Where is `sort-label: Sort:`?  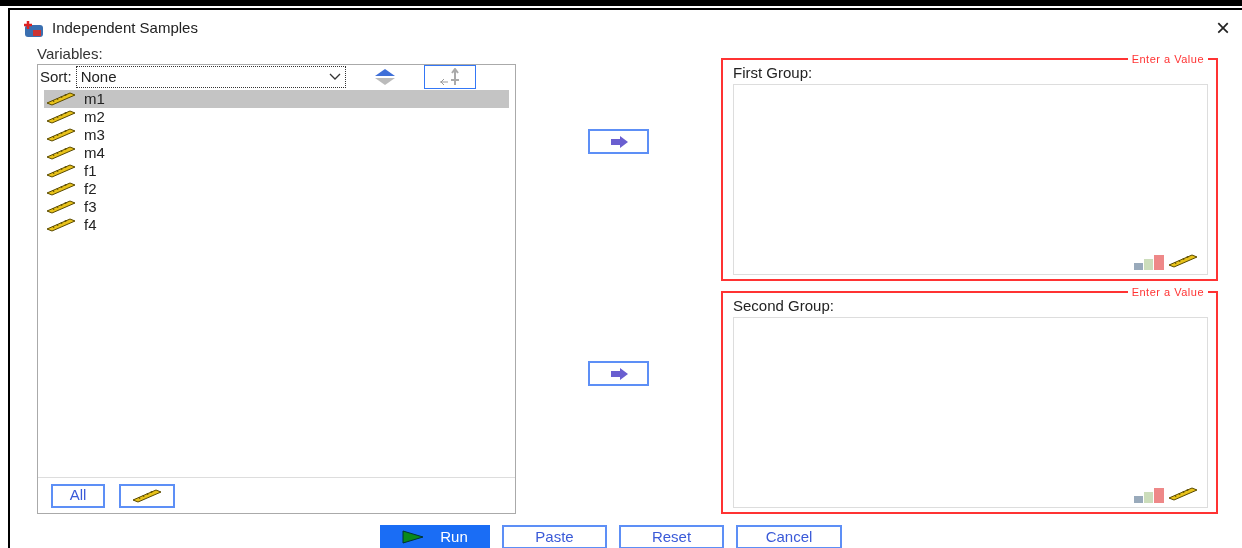
sort-label: Sort: is located at coordinates (56, 76).